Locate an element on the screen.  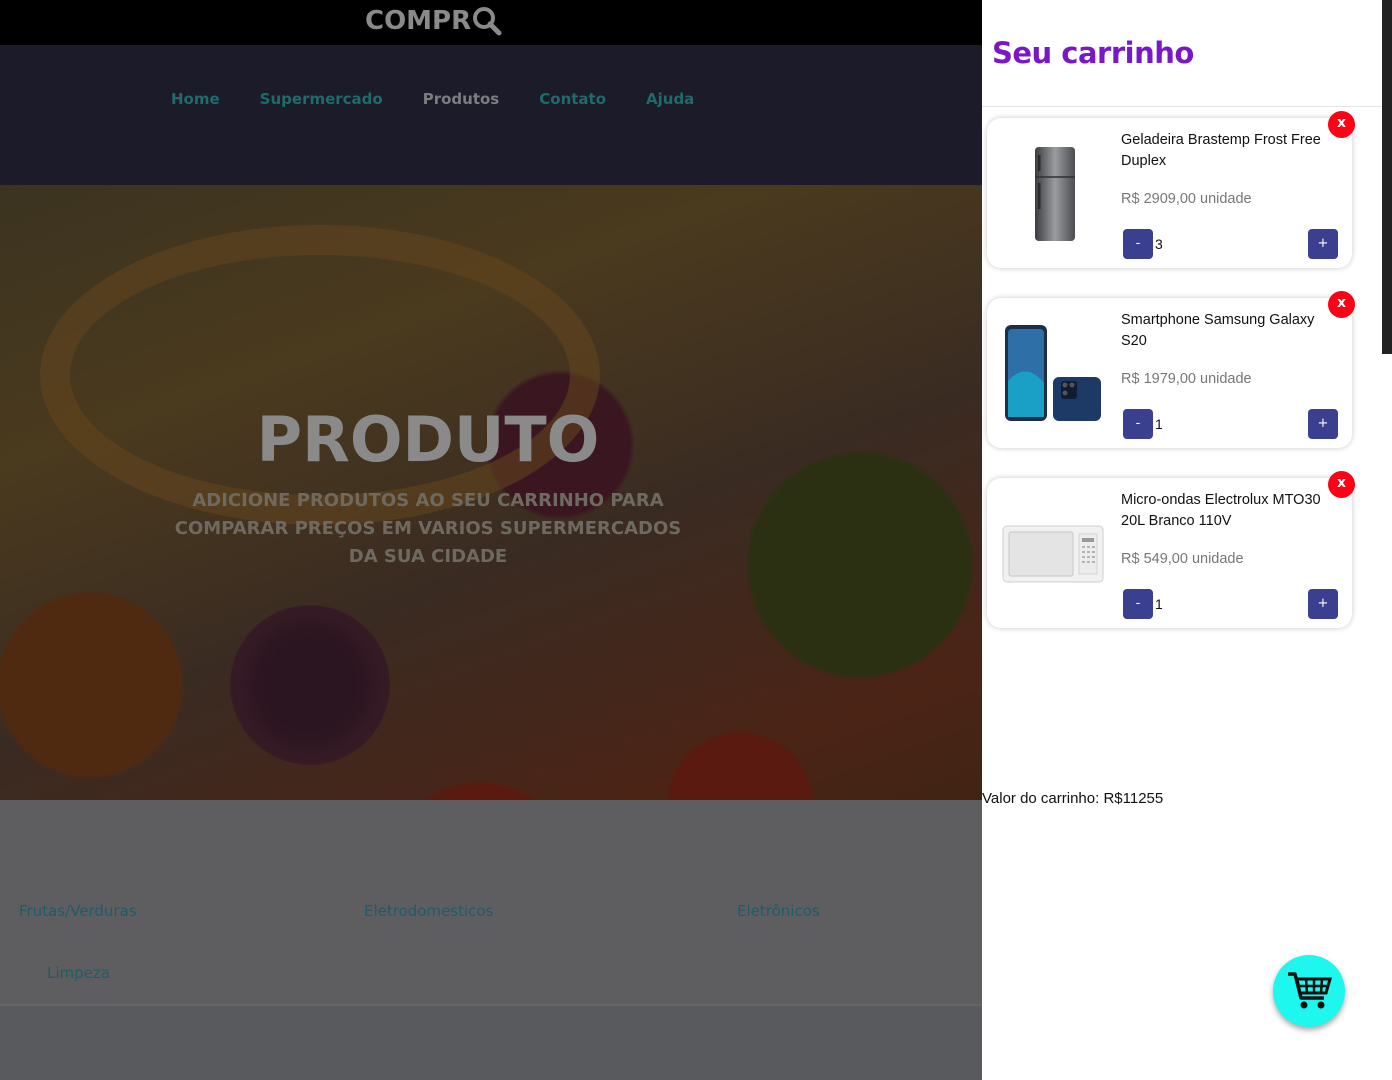
item-name: Smartphone Samsung Galaxy S20 is located at coordinates (1218, 330).